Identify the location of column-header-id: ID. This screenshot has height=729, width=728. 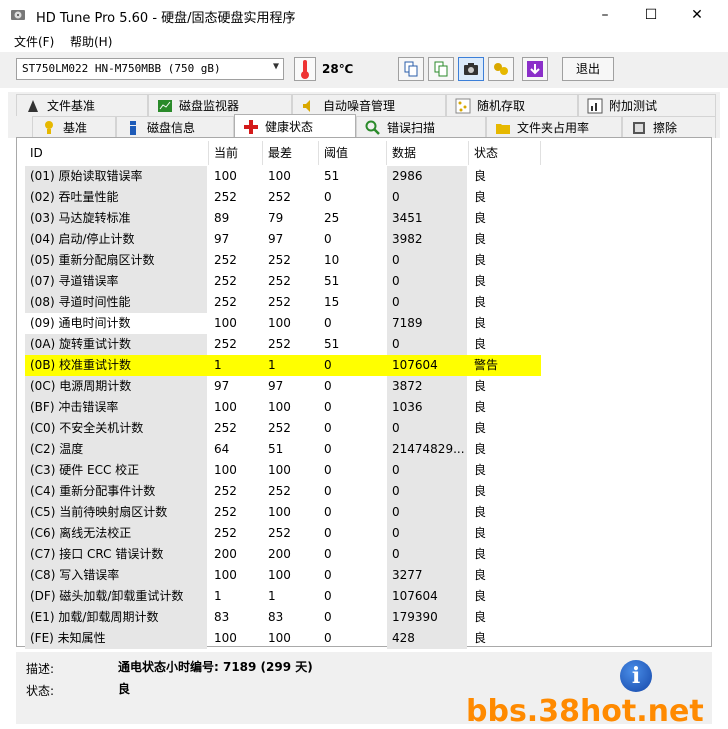
(117, 153).